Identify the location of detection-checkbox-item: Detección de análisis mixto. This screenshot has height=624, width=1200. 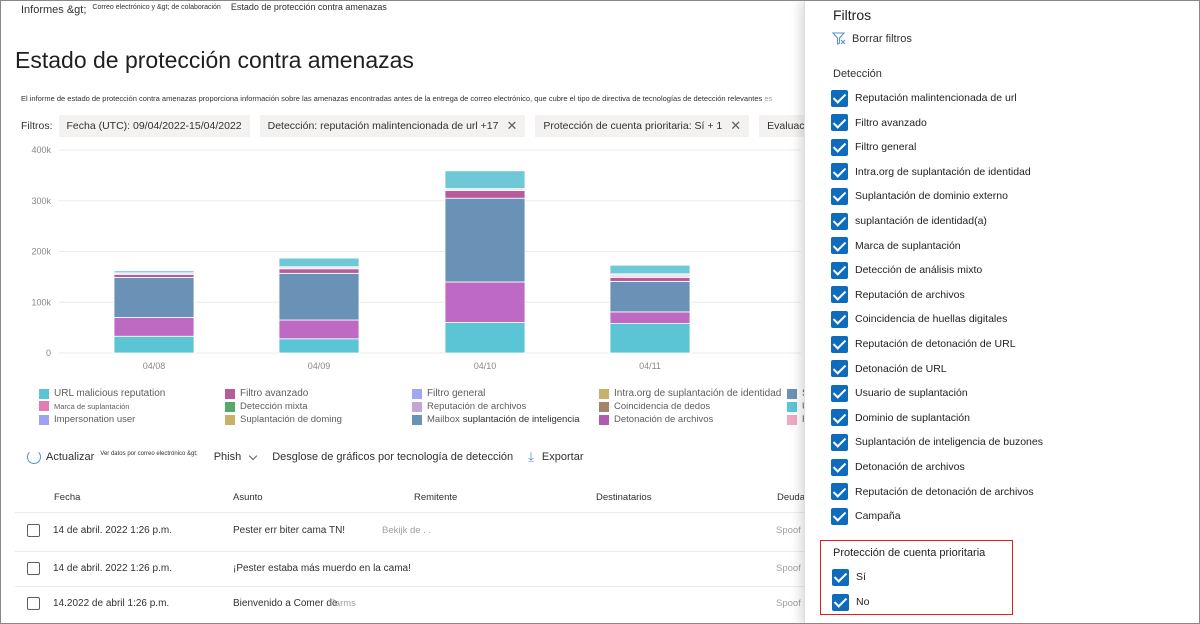
(906, 270).